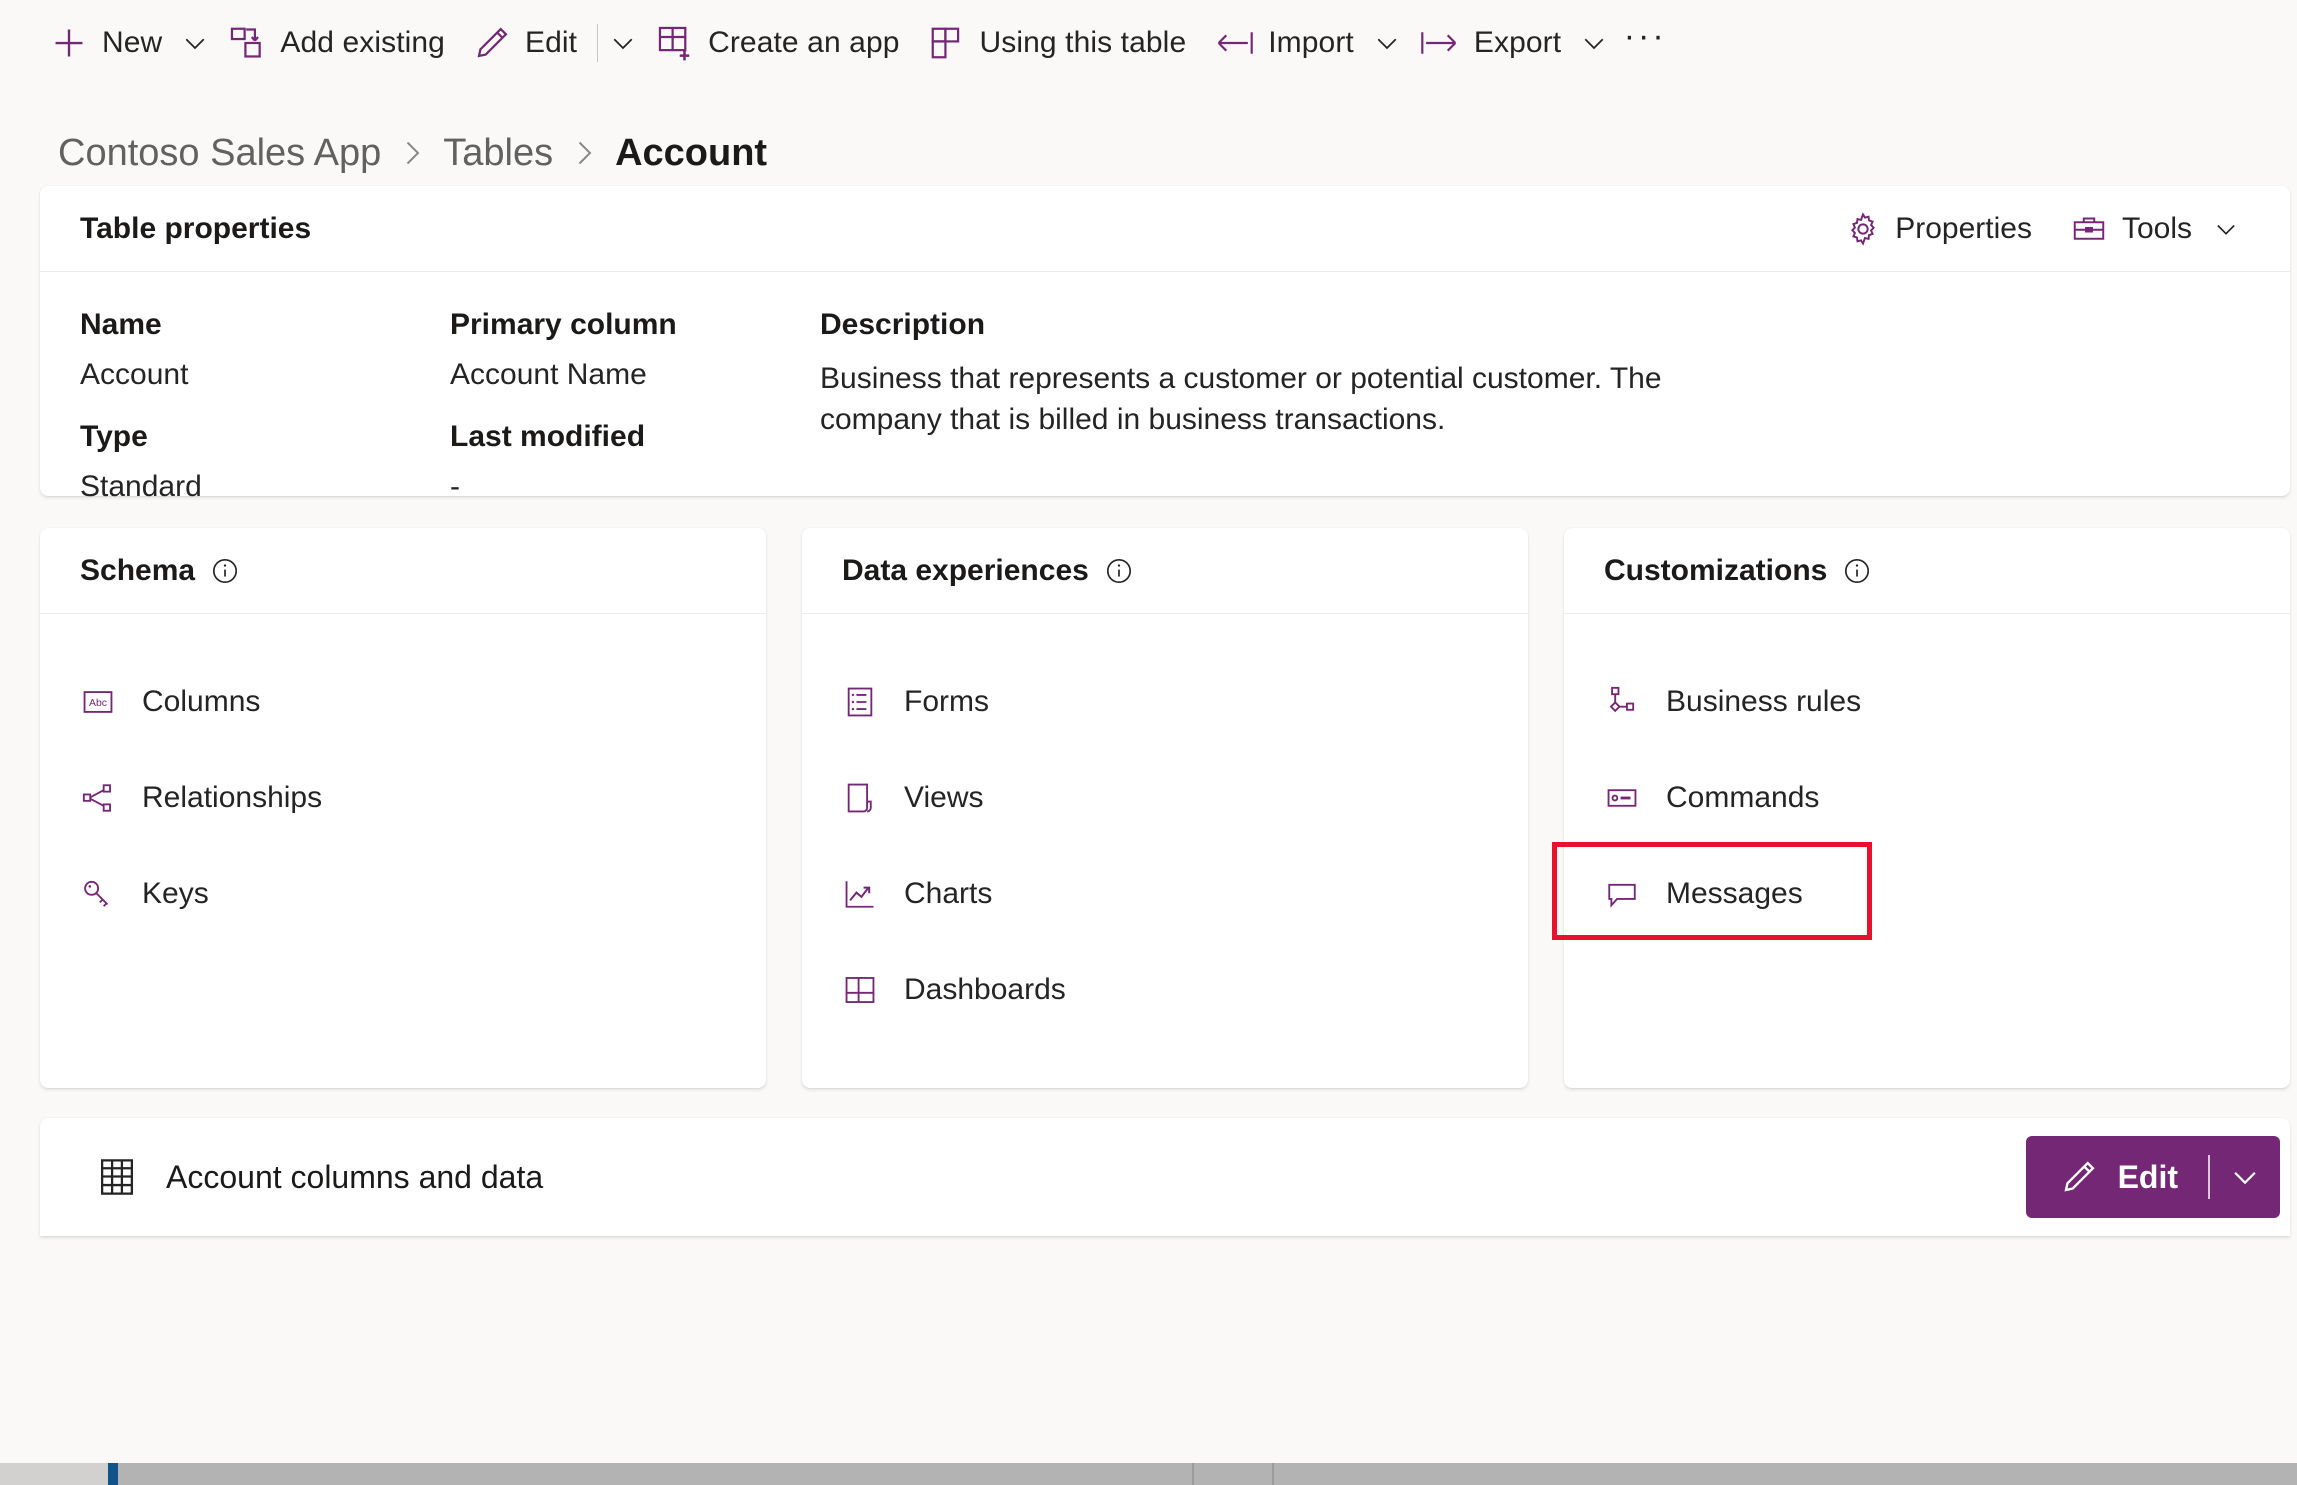  I want to click on schema-card: Schema Abc Columns Relationships Keys, so click(403, 808).